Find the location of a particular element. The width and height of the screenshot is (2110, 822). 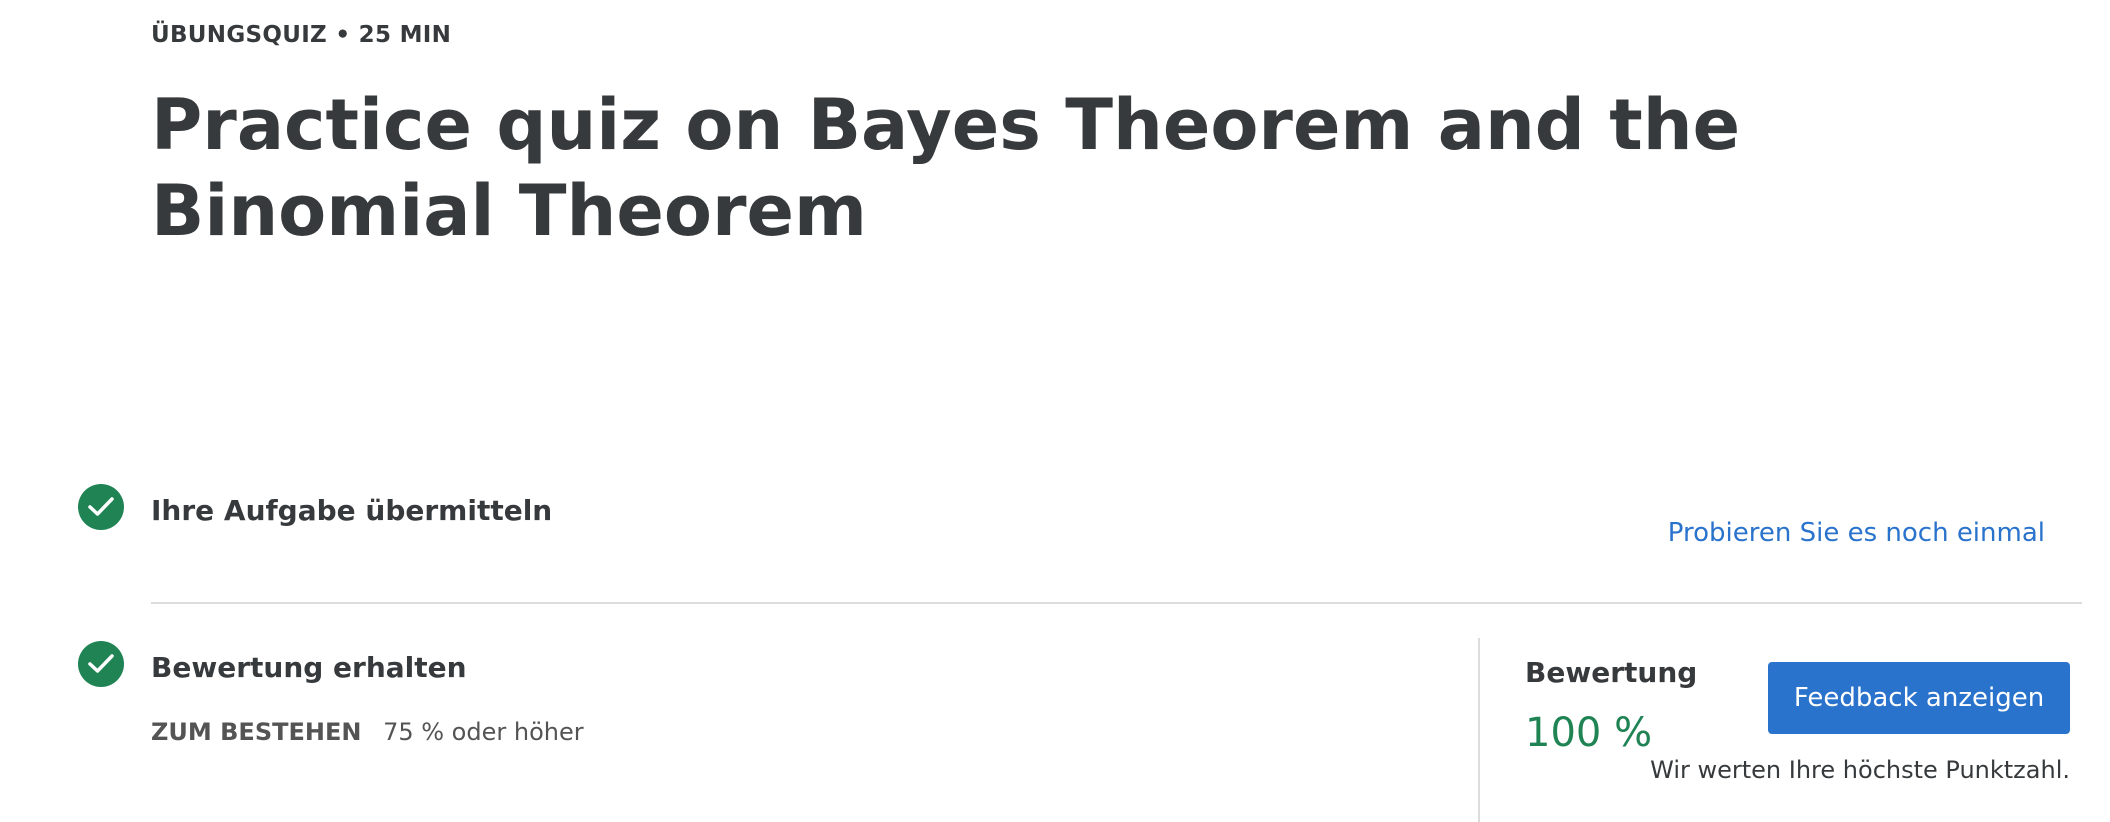

view-feedback-button: Feedback anzeigen is located at coordinates (1919, 698).